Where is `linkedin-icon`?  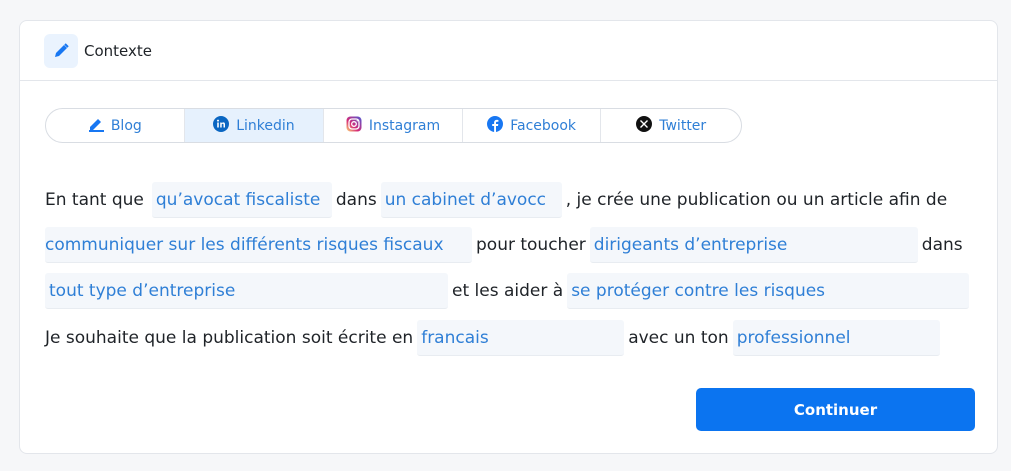
linkedin-icon is located at coordinates (221, 125).